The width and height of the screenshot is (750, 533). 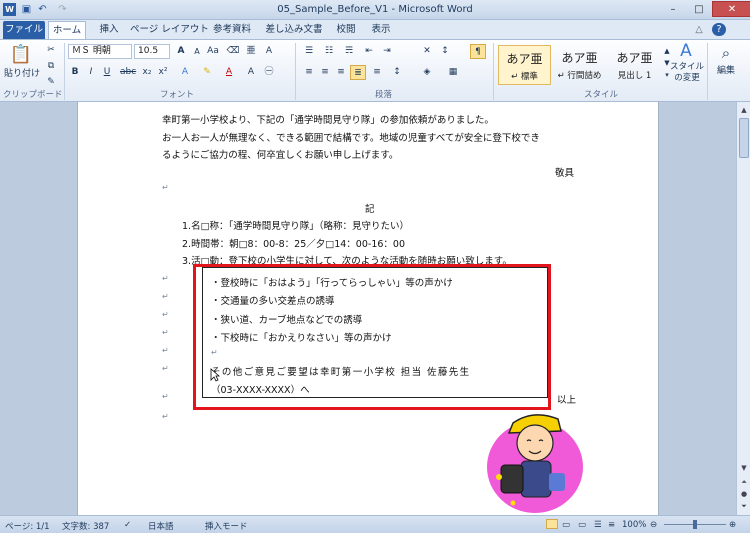 What do you see at coordinates (478, 51) in the screenshot?
I see `show-formatting-icon: ¶` at bounding box center [478, 51].